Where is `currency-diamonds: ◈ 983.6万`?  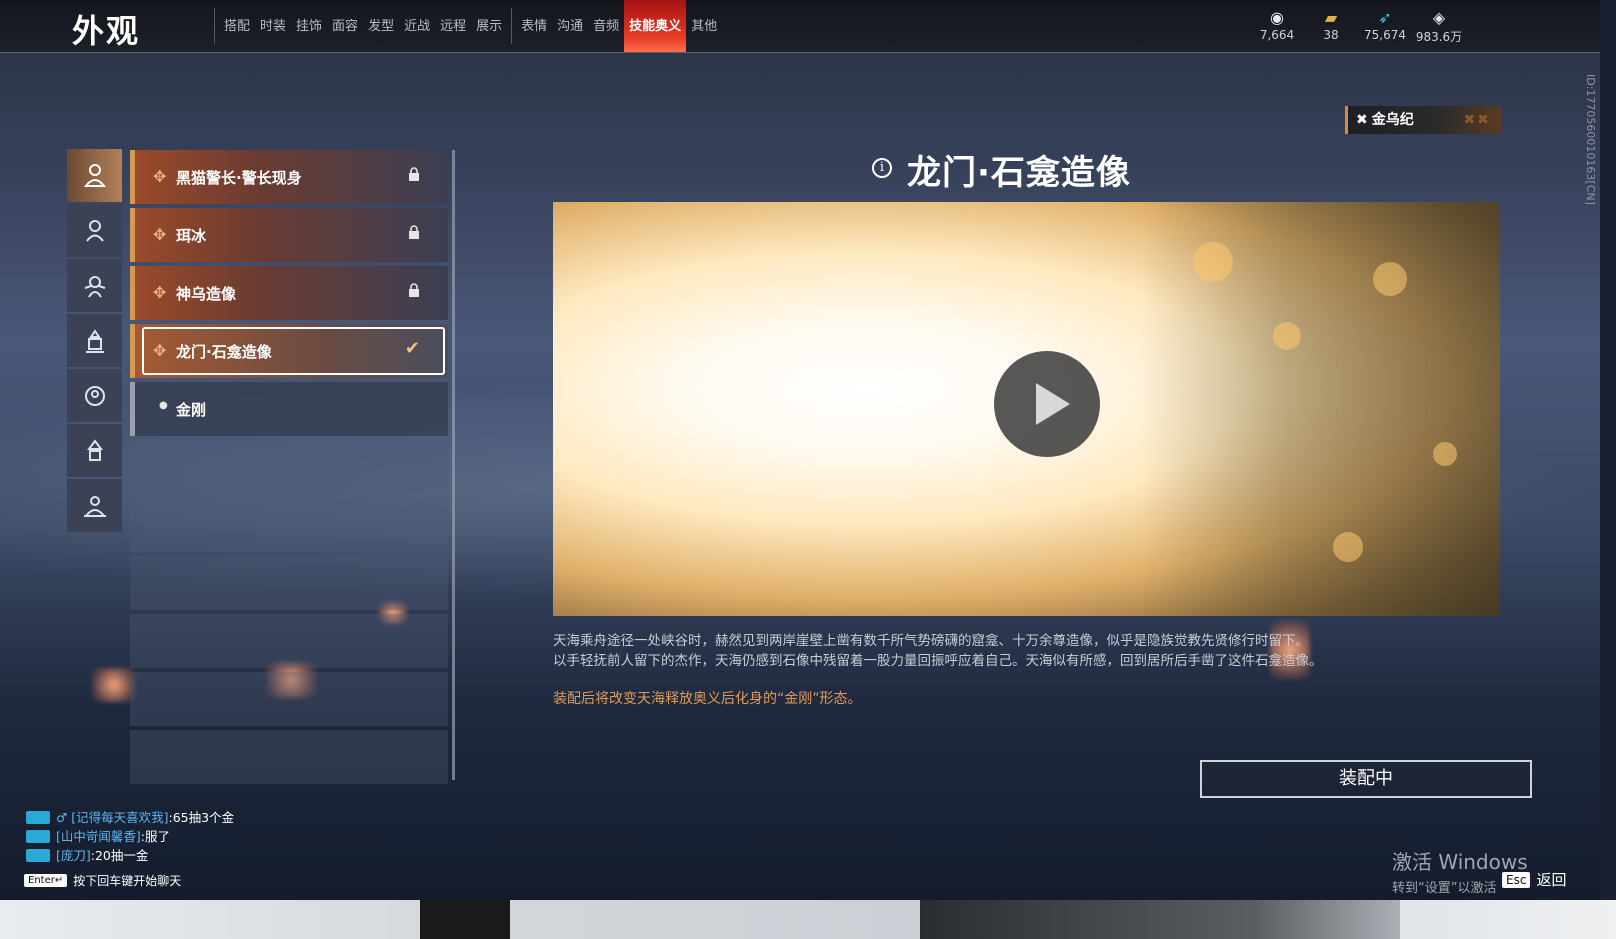 currency-diamonds: ◈ 983.6万 is located at coordinates (1439, 26).